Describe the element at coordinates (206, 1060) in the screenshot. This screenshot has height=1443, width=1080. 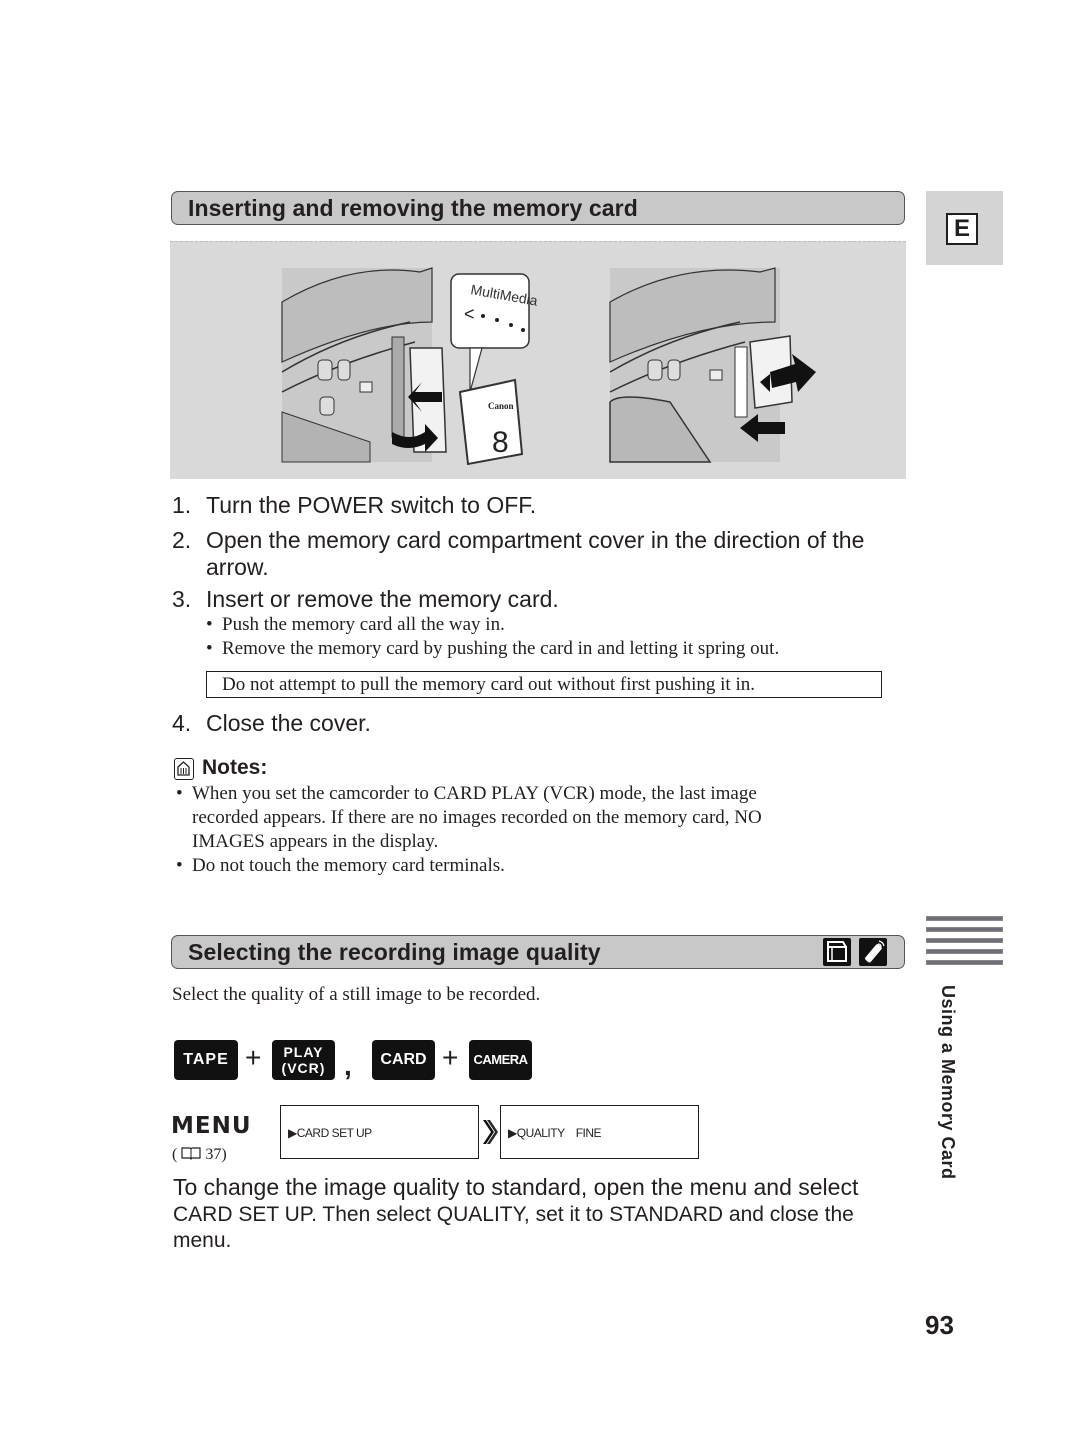
I see `mode-tape: TAPE` at that location.